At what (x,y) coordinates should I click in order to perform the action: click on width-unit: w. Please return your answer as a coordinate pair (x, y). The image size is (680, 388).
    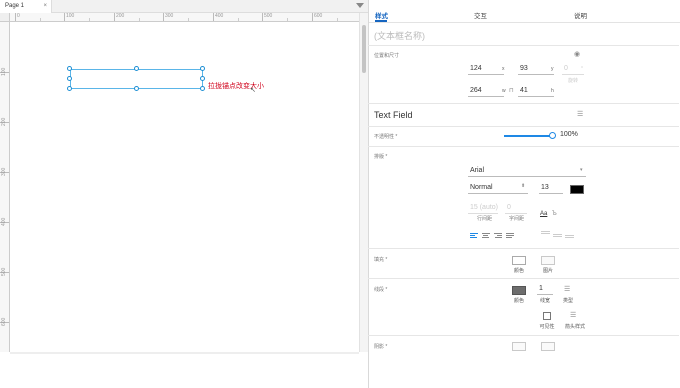
    Looking at the image, I should click on (504, 91).